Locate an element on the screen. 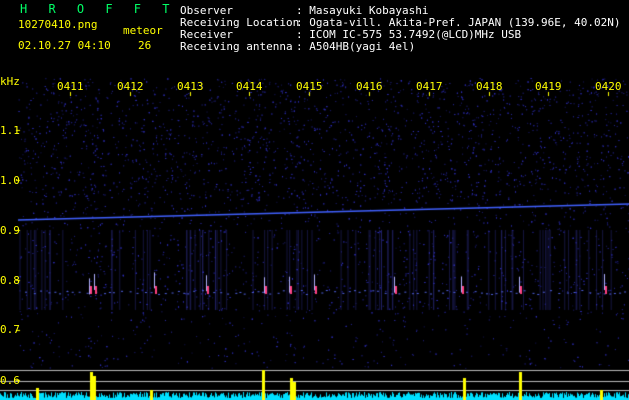 The image size is (629, 400). y-tick-0-6: 0.6 is located at coordinates (10, 380).